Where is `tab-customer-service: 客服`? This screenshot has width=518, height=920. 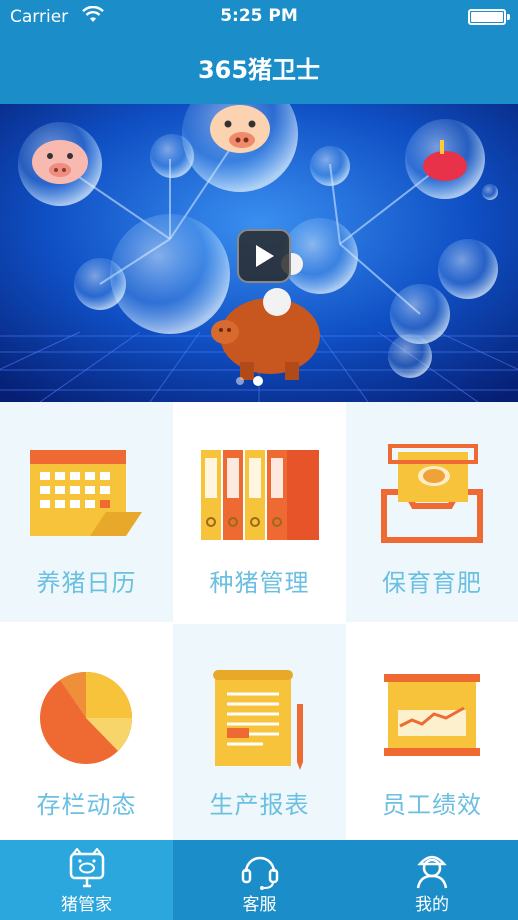
tab-customer-service: 客服 is located at coordinates (259, 880).